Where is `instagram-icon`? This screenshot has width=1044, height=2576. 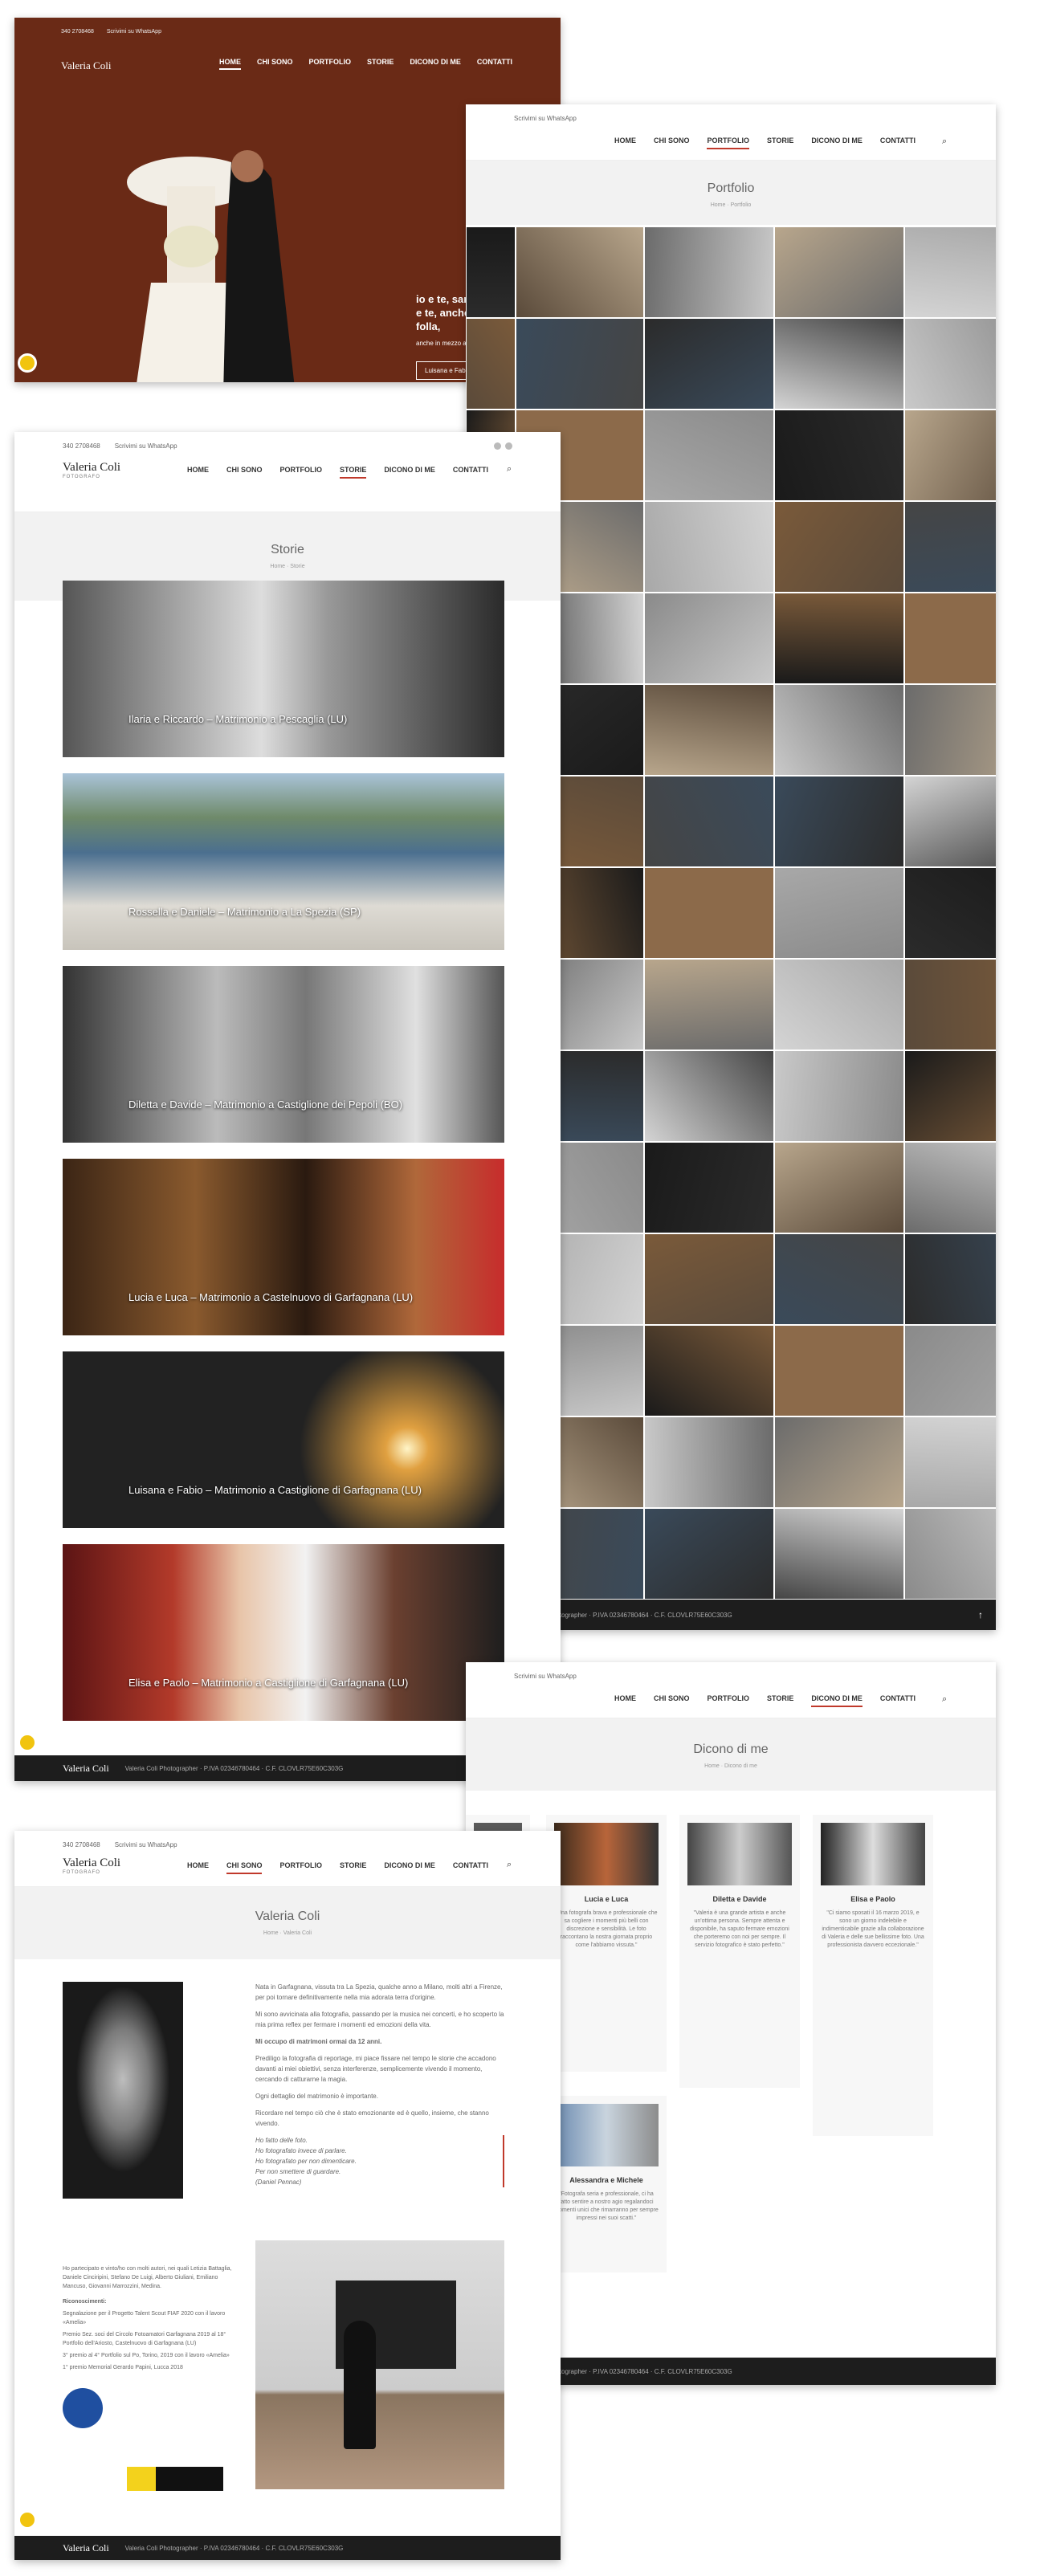 instagram-icon is located at coordinates (508, 446).